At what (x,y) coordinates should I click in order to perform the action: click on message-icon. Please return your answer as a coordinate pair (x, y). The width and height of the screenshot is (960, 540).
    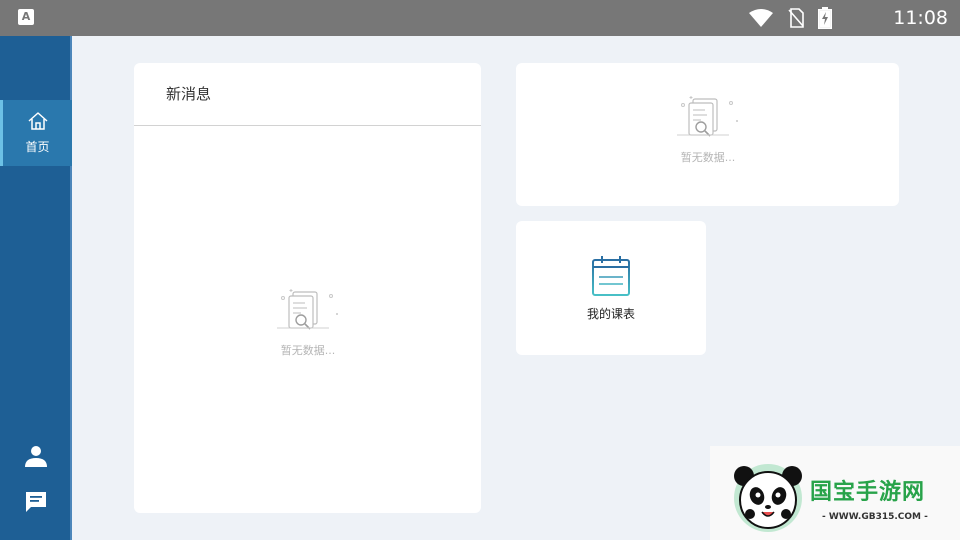
    Looking at the image, I should click on (36, 502).